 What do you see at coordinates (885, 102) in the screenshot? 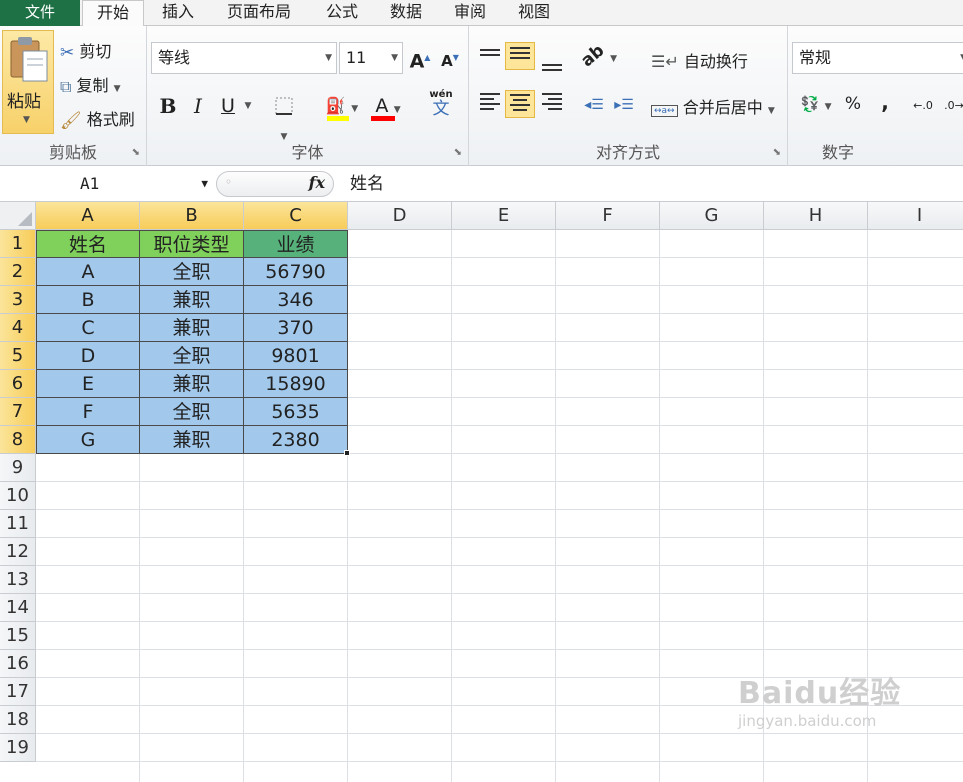
I see `comma-button: ,` at bounding box center [885, 102].